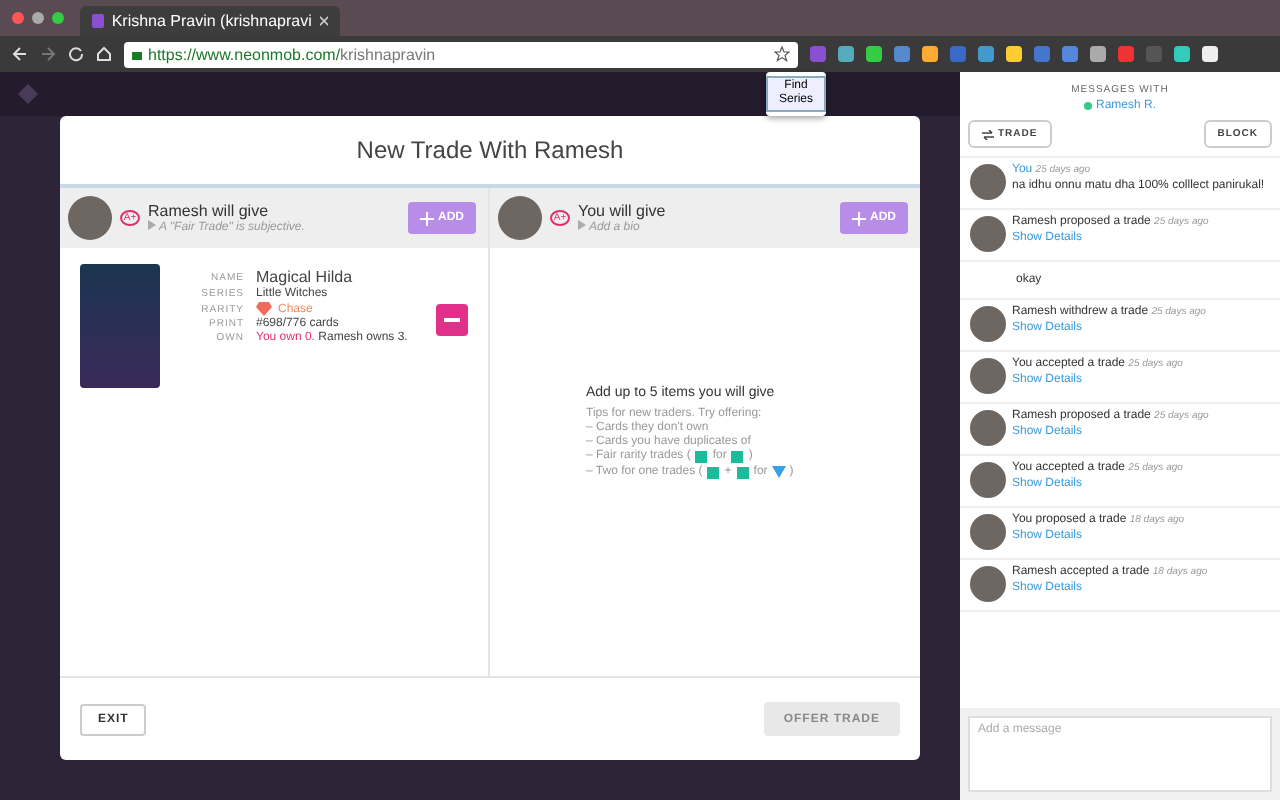 This screenshot has width=1280, height=800. Describe the element at coordinates (210, 21) in the screenshot. I see `browser-tab: Krishna Pravin (krishnapravi` at that location.